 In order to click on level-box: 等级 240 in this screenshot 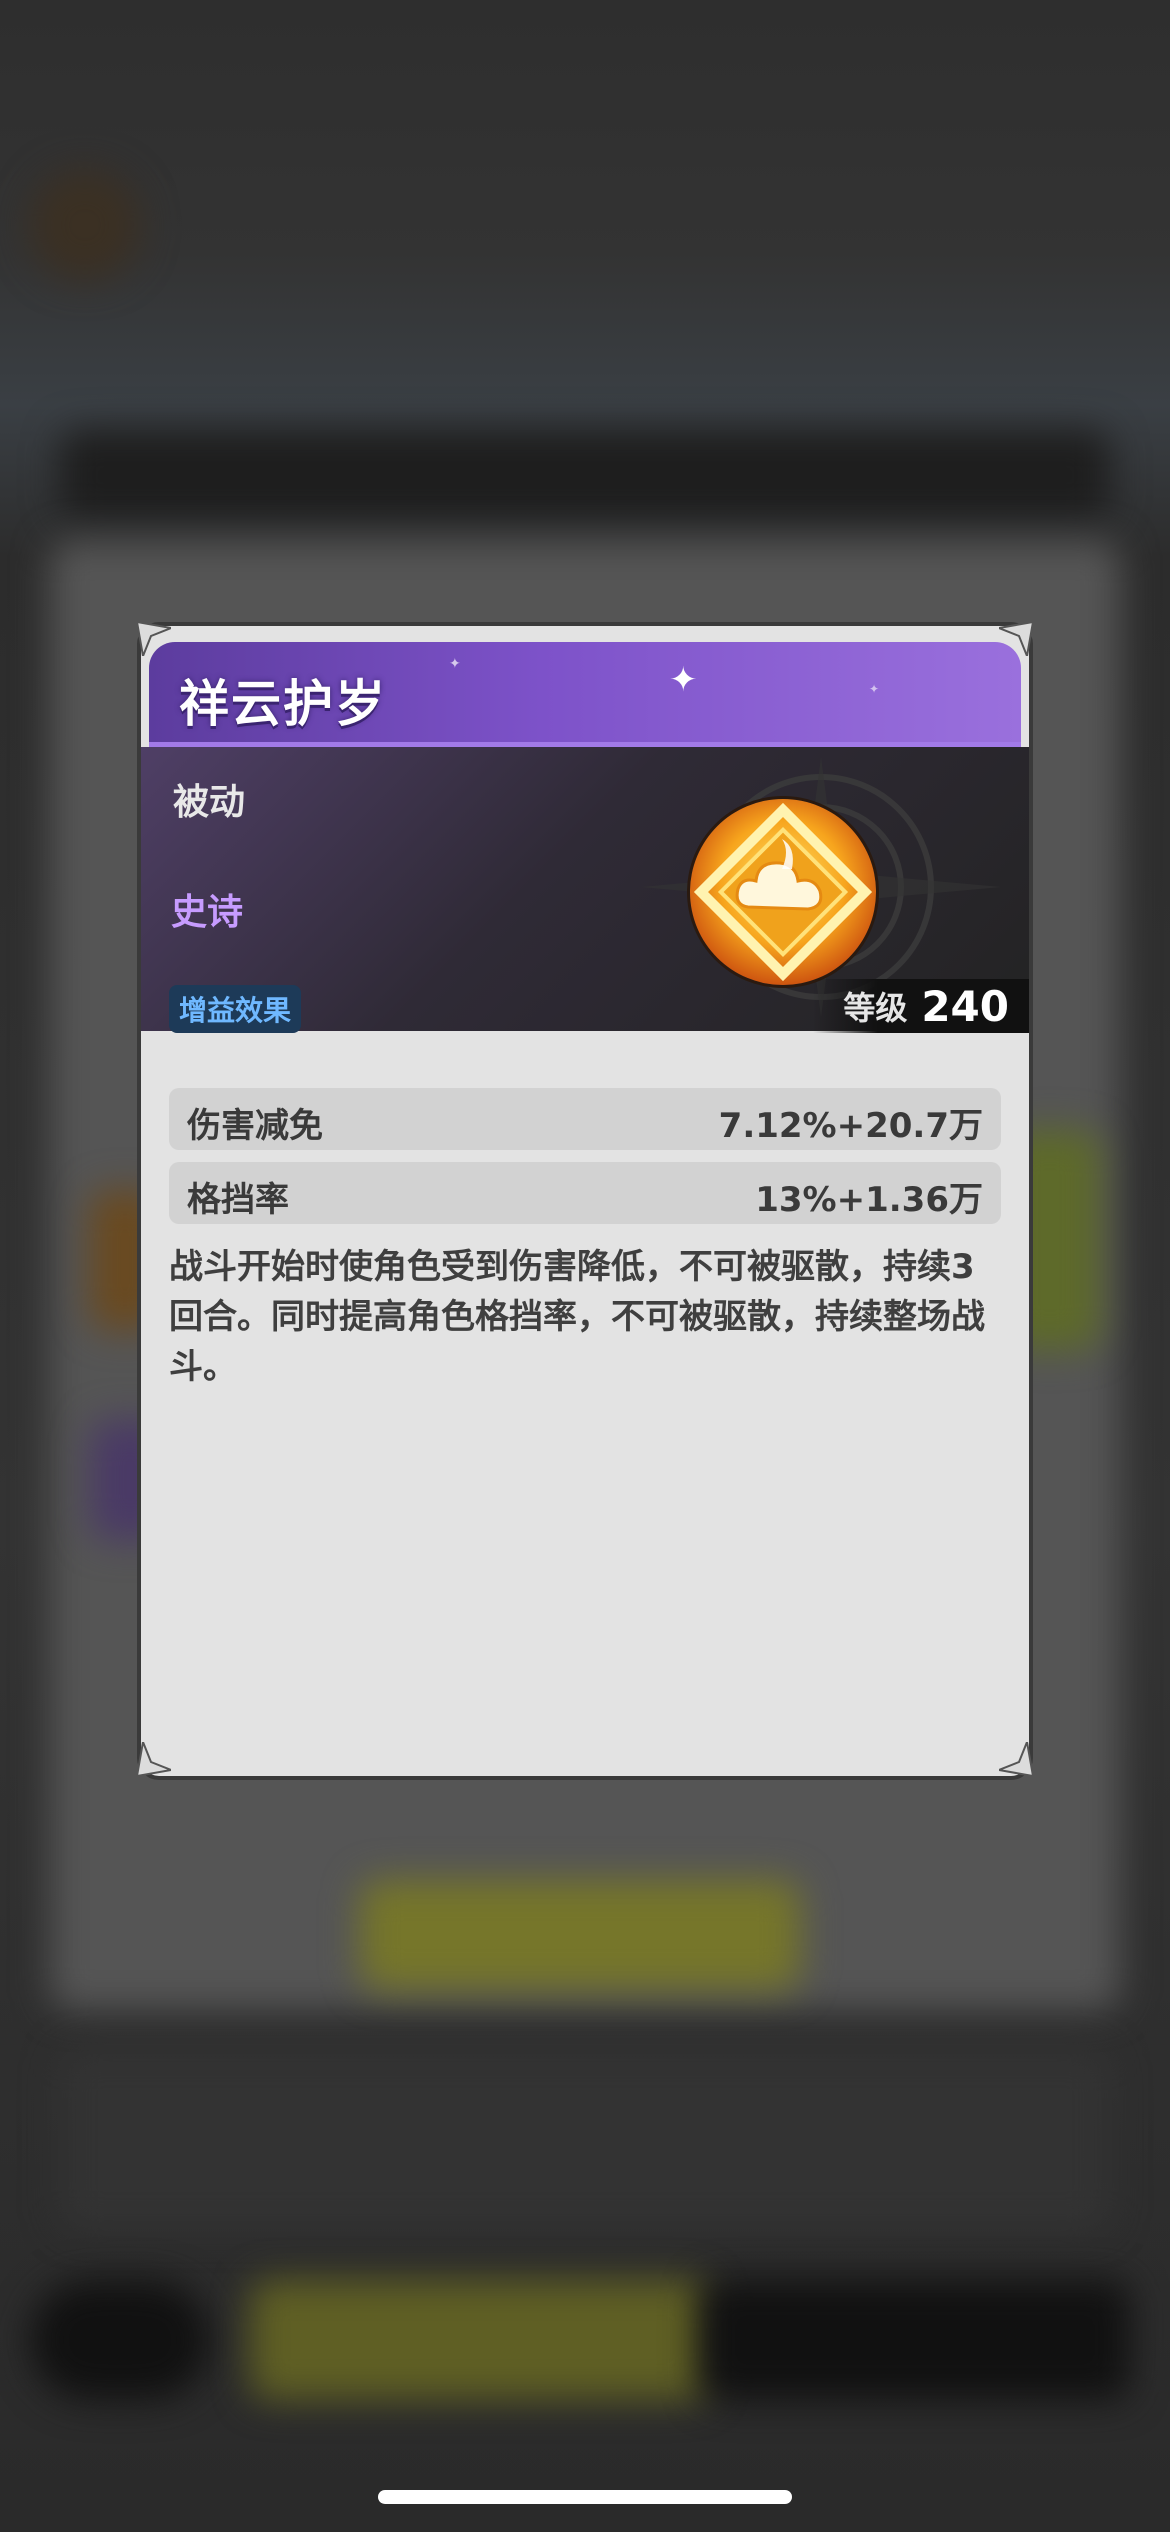, I will do `click(921, 1006)`.